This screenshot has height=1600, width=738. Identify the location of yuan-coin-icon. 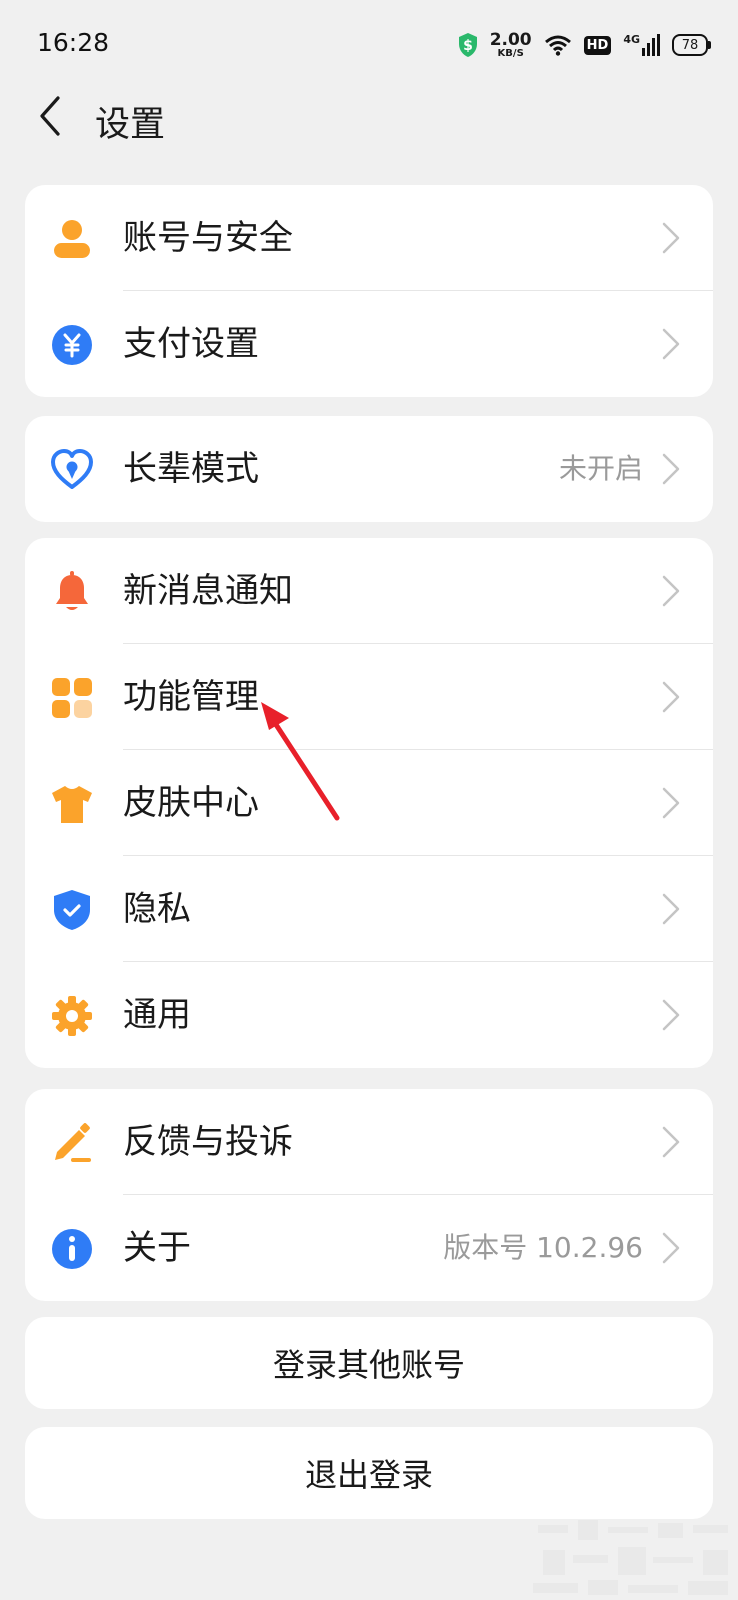
(72, 345).